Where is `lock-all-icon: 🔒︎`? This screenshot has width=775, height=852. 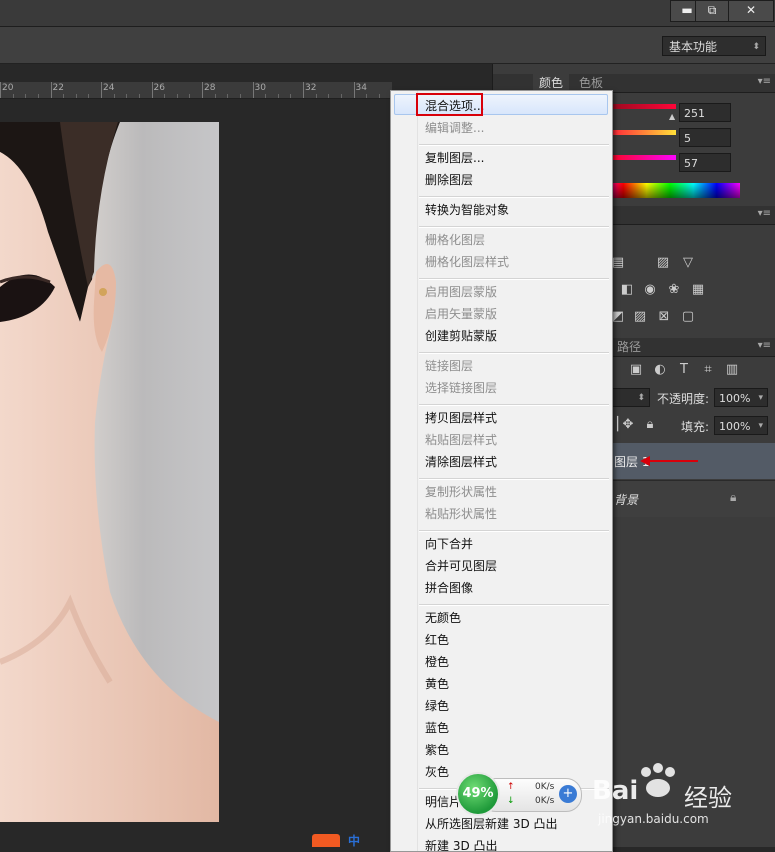
lock-all-icon: 🔒︎ is located at coordinates (650, 425).